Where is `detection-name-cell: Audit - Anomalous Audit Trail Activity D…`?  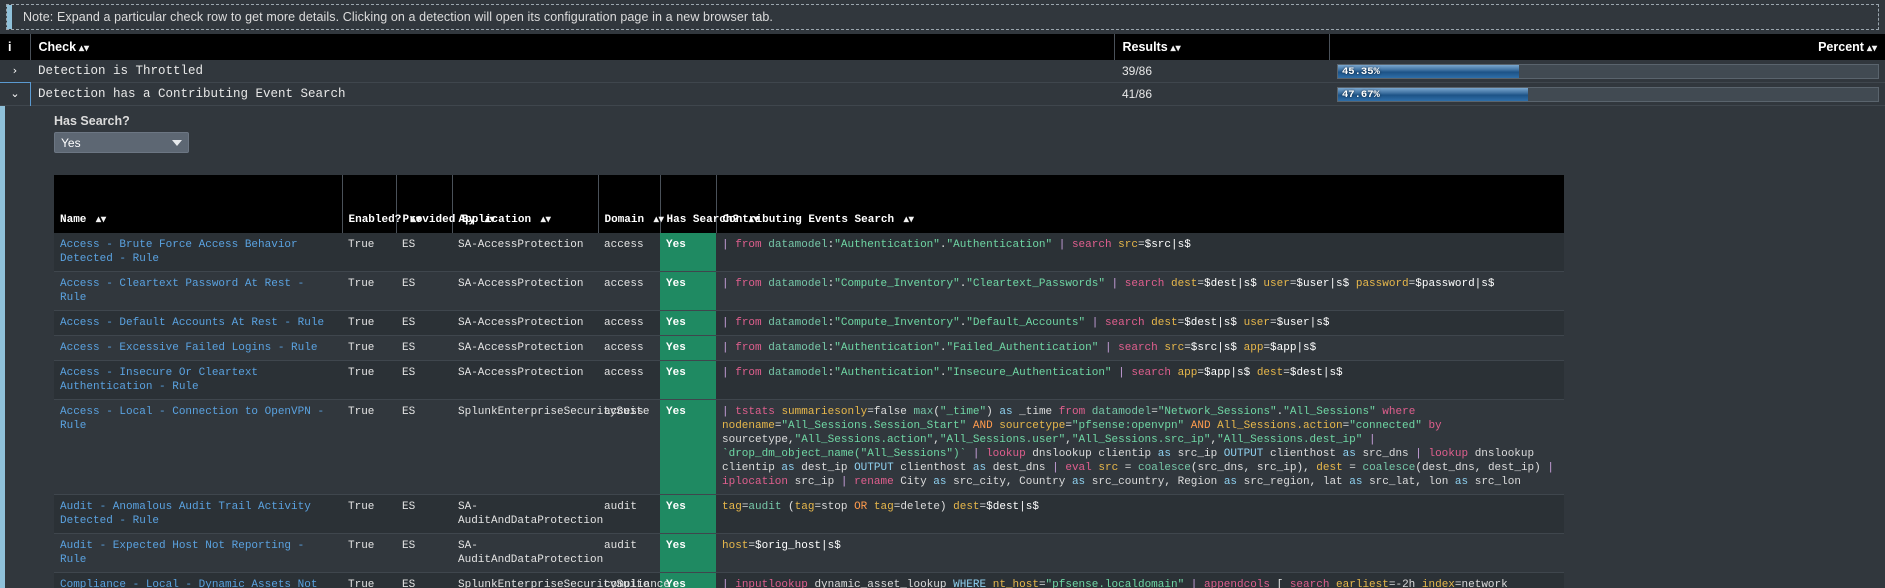
detection-name-cell: Audit - Anomalous Audit Trail Activity D… is located at coordinates (198, 514).